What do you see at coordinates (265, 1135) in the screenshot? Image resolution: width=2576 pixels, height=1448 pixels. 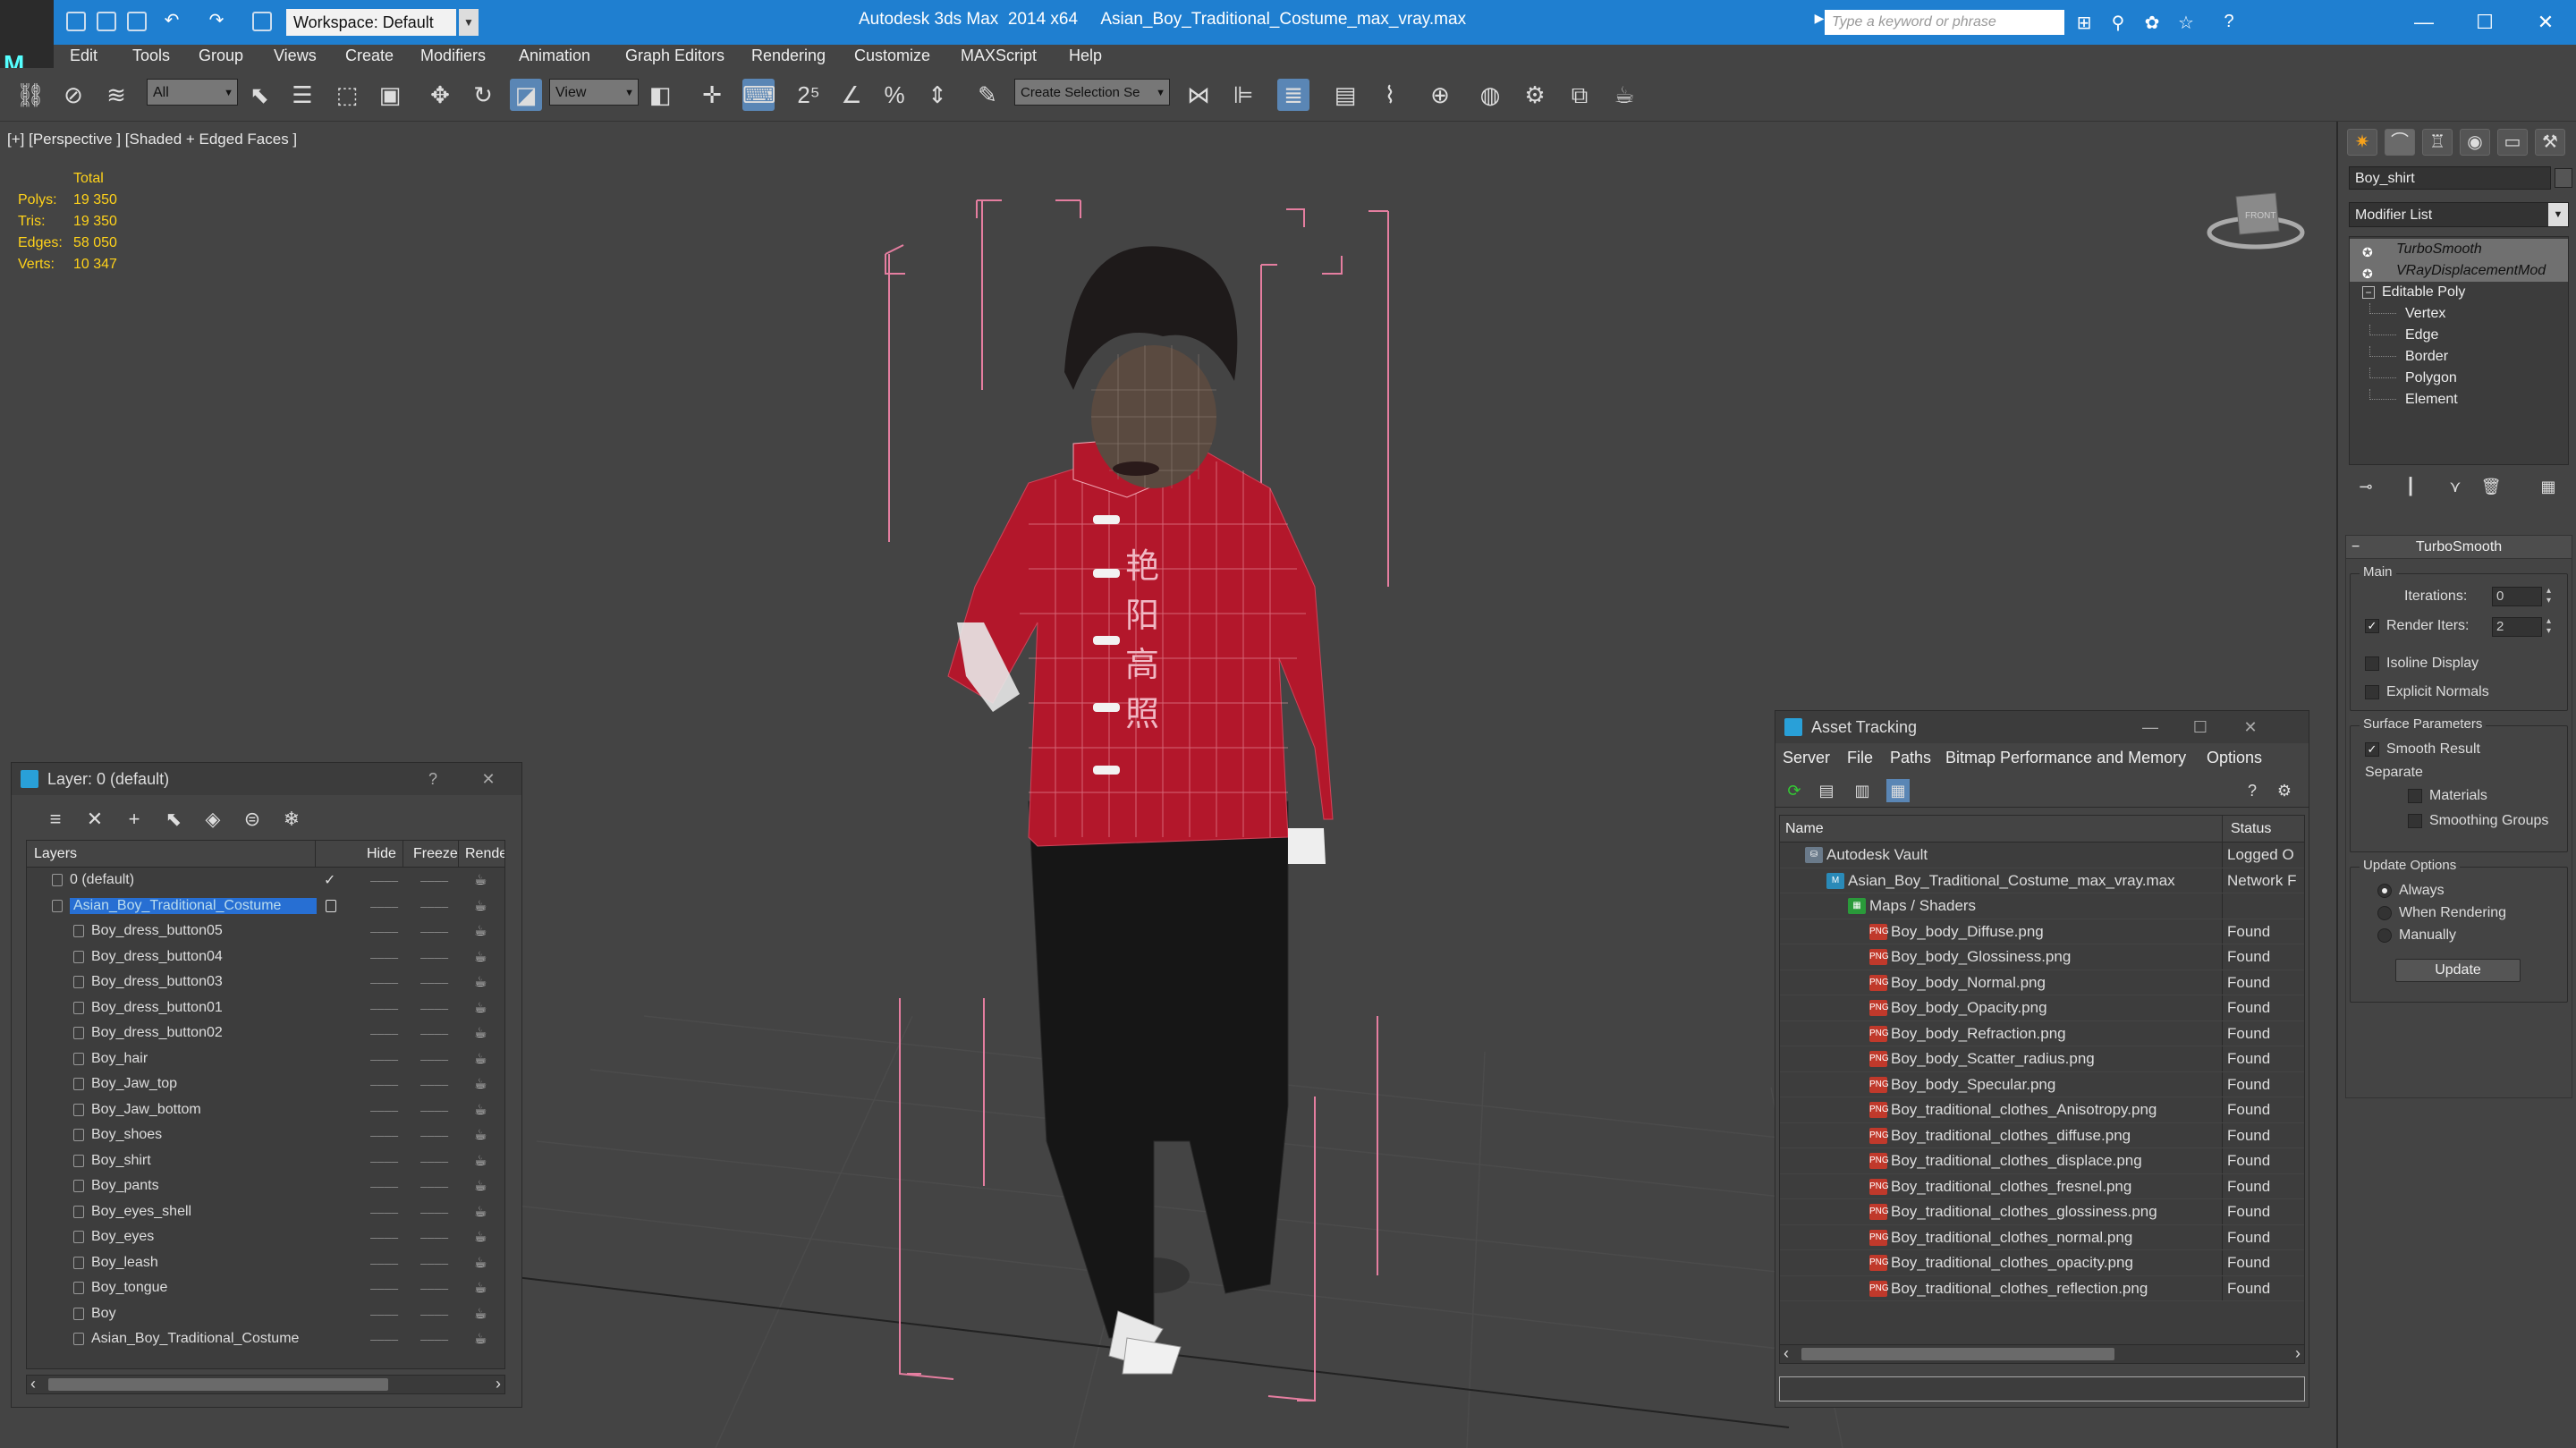 I see `object-row: Boy_shoes –––– –––– ☕` at bounding box center [265, 1135].